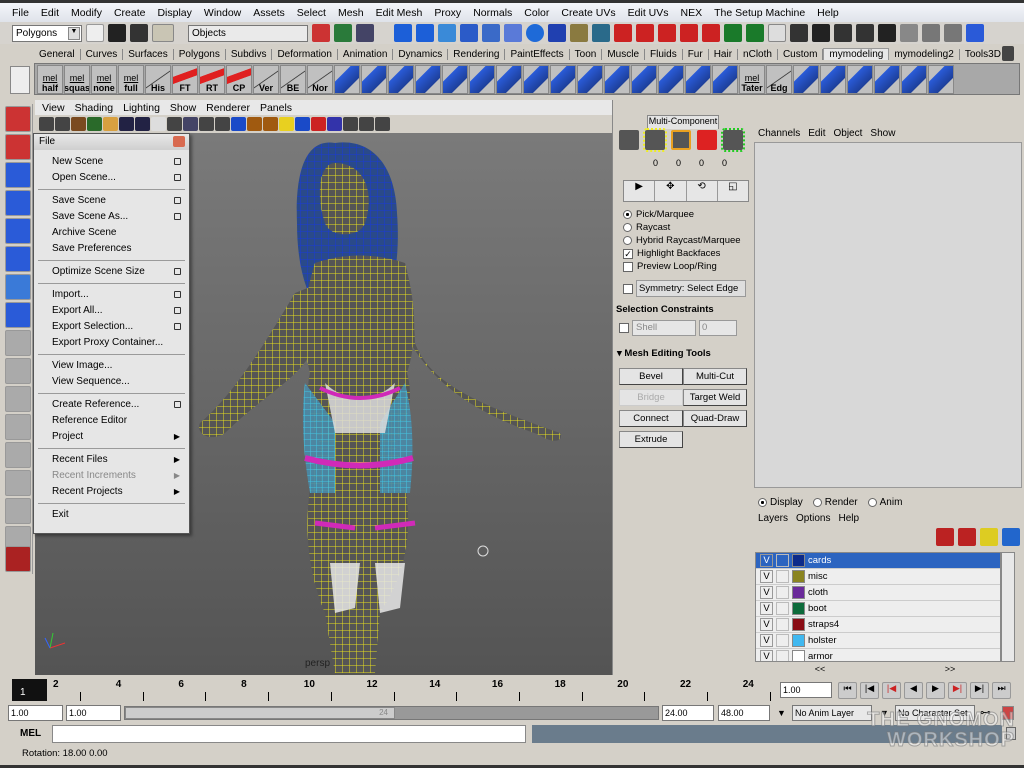 The width and height of the screenshot is (1024, 768). What do you see at coordinates (878, 561) in the screenshot?
I see `layer-row: Vcards` at bounding box center [878, 561].